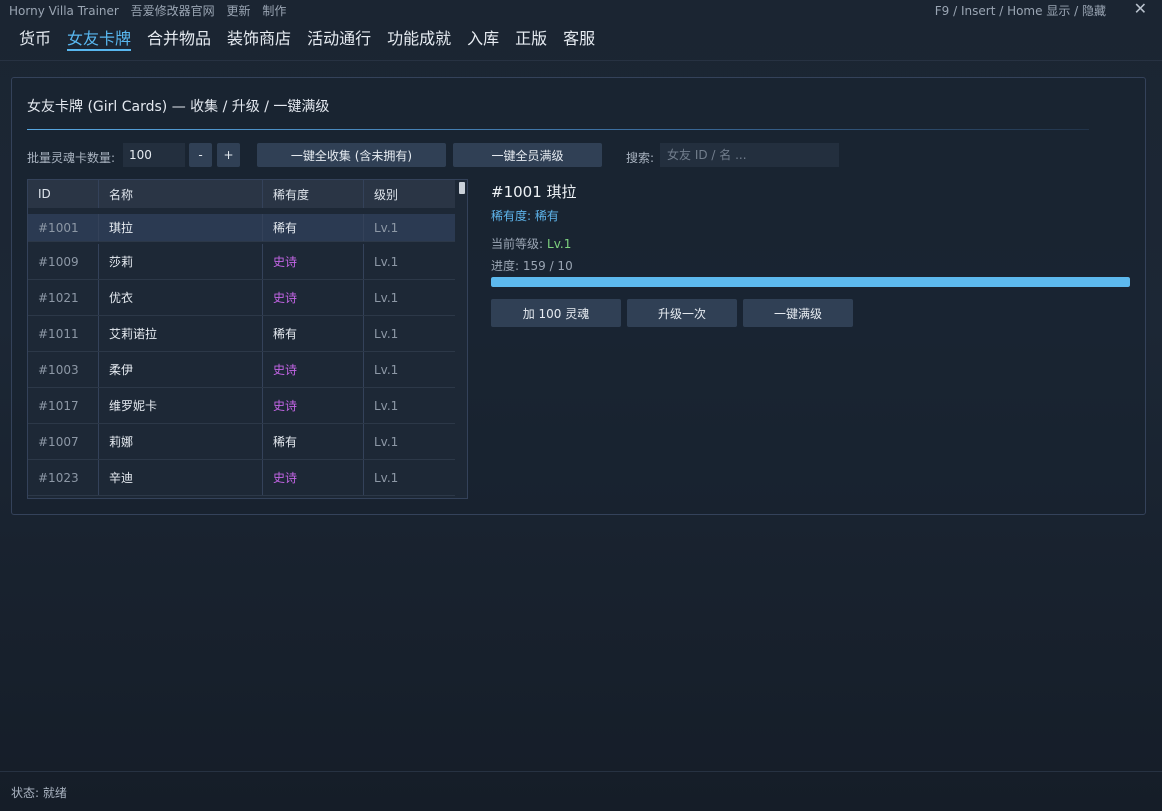 The image size is (1162, 811). What do you see at coordinates (239, 11) in the screenshot?
I see `link-update: 更新` at bounding box center [239, 11].